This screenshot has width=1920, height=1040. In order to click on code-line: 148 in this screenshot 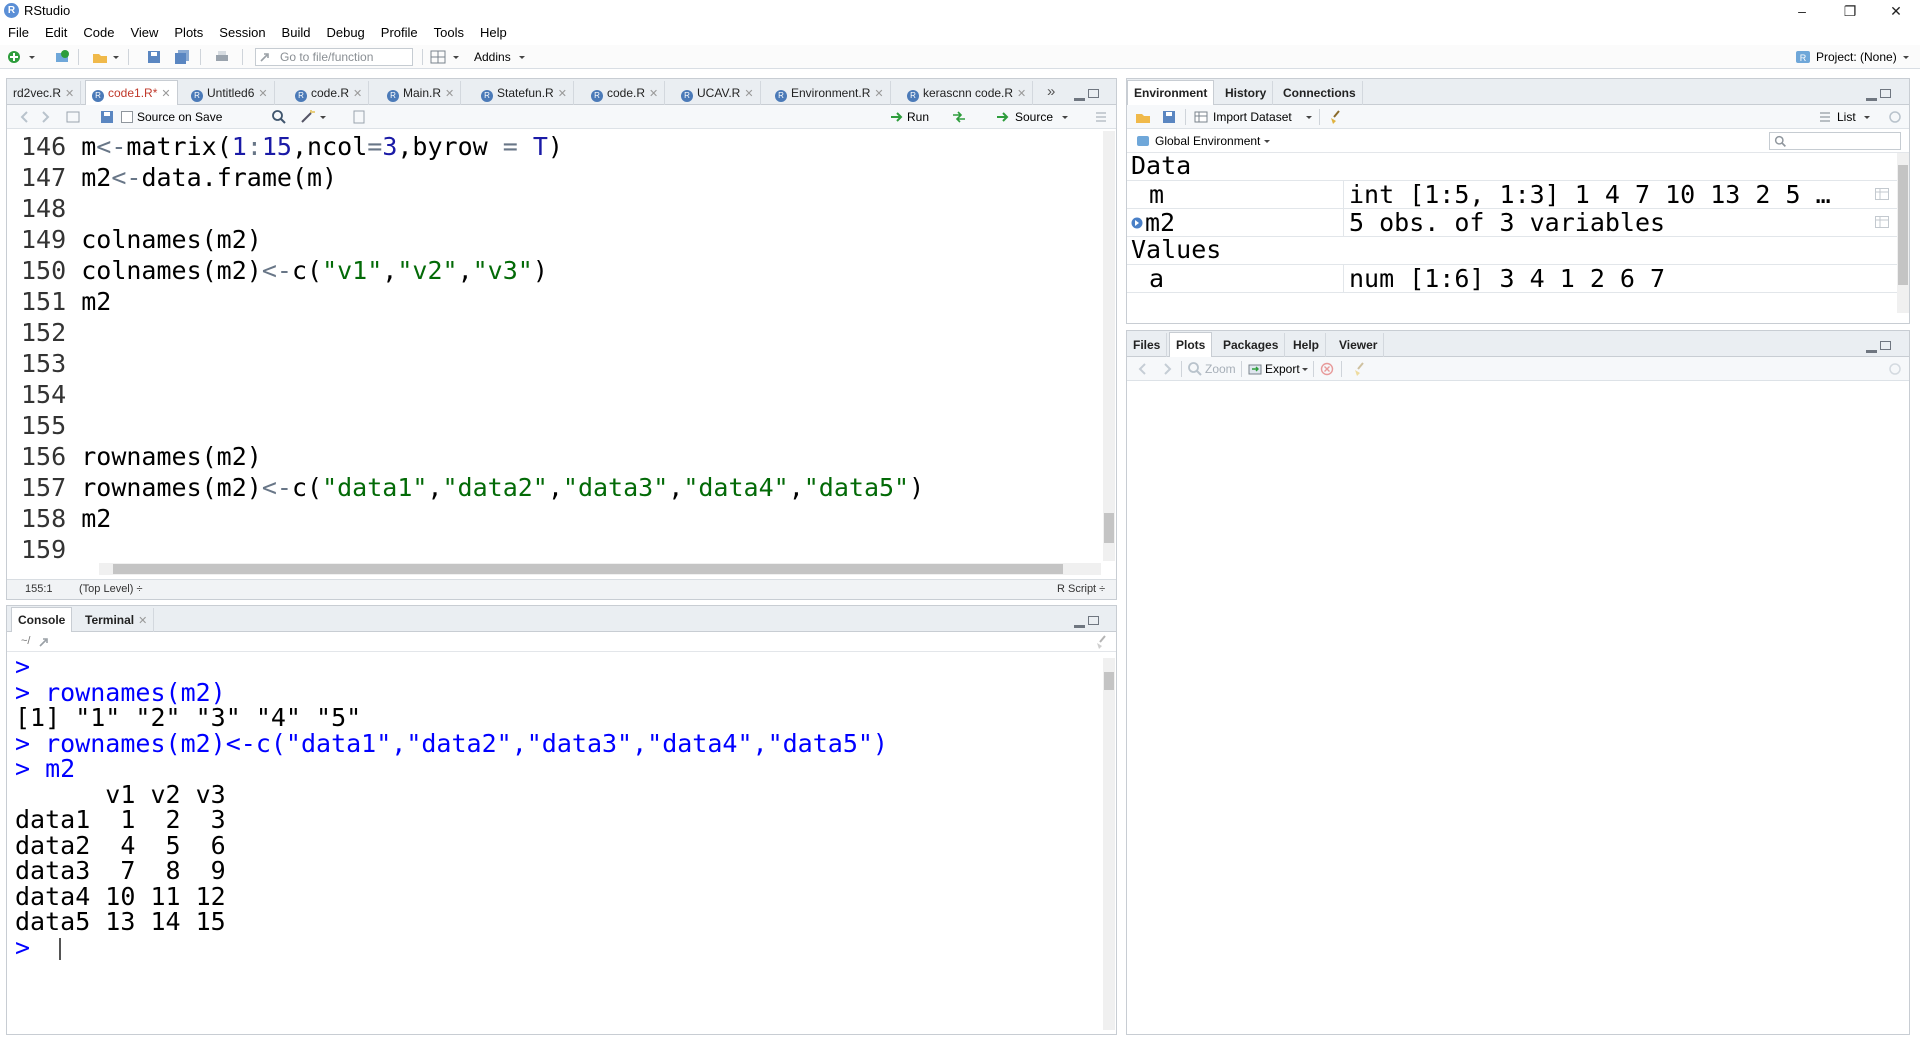, I will do `click(472, 208)`.